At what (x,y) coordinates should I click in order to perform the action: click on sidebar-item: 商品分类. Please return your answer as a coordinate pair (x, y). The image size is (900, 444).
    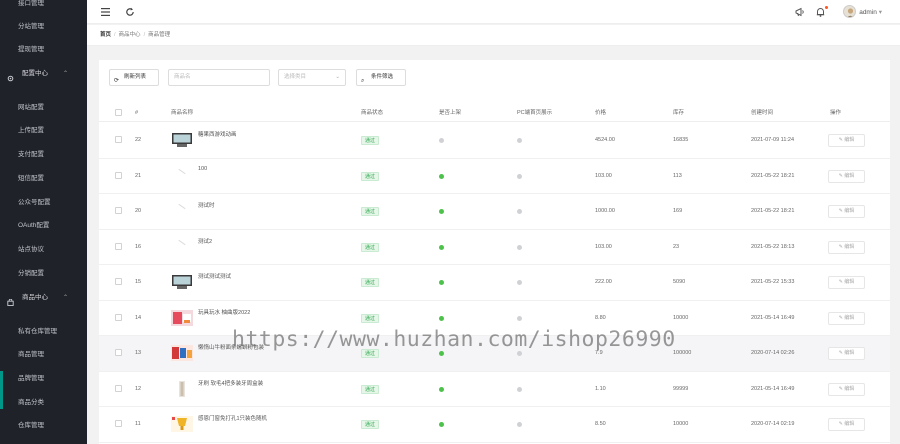
    Looking at the image, I should click on (43, 403).